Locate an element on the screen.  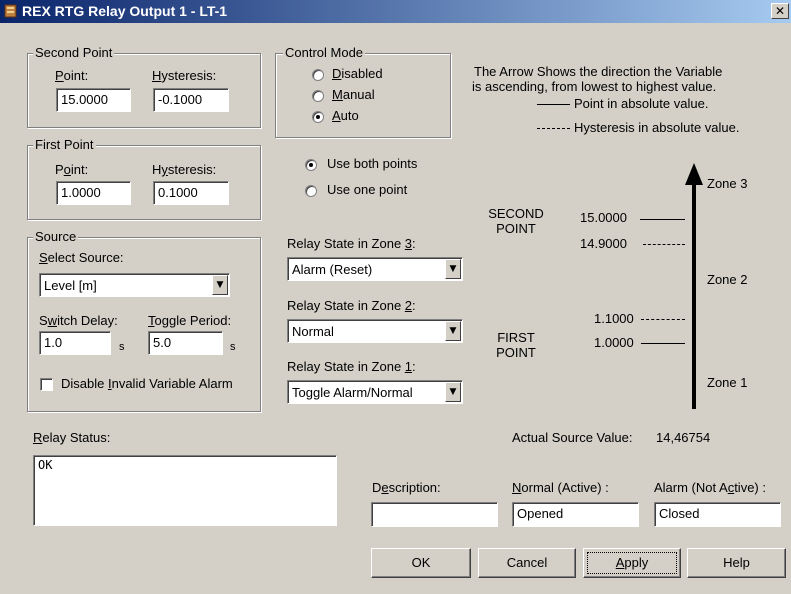
ok-button: OK is located at coordinates (421, 563).